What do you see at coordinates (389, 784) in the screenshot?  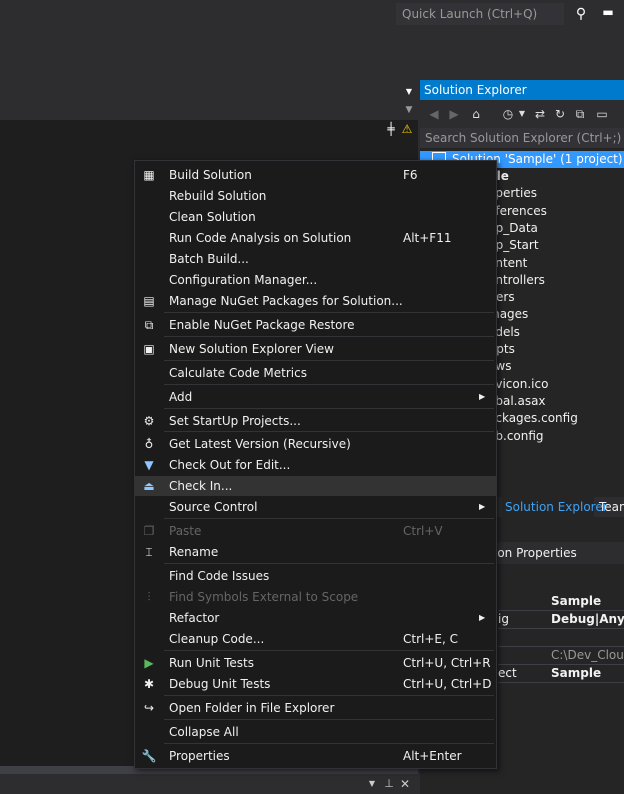 I see `pin-icon: ⊥` at bounding box center [389, 784].